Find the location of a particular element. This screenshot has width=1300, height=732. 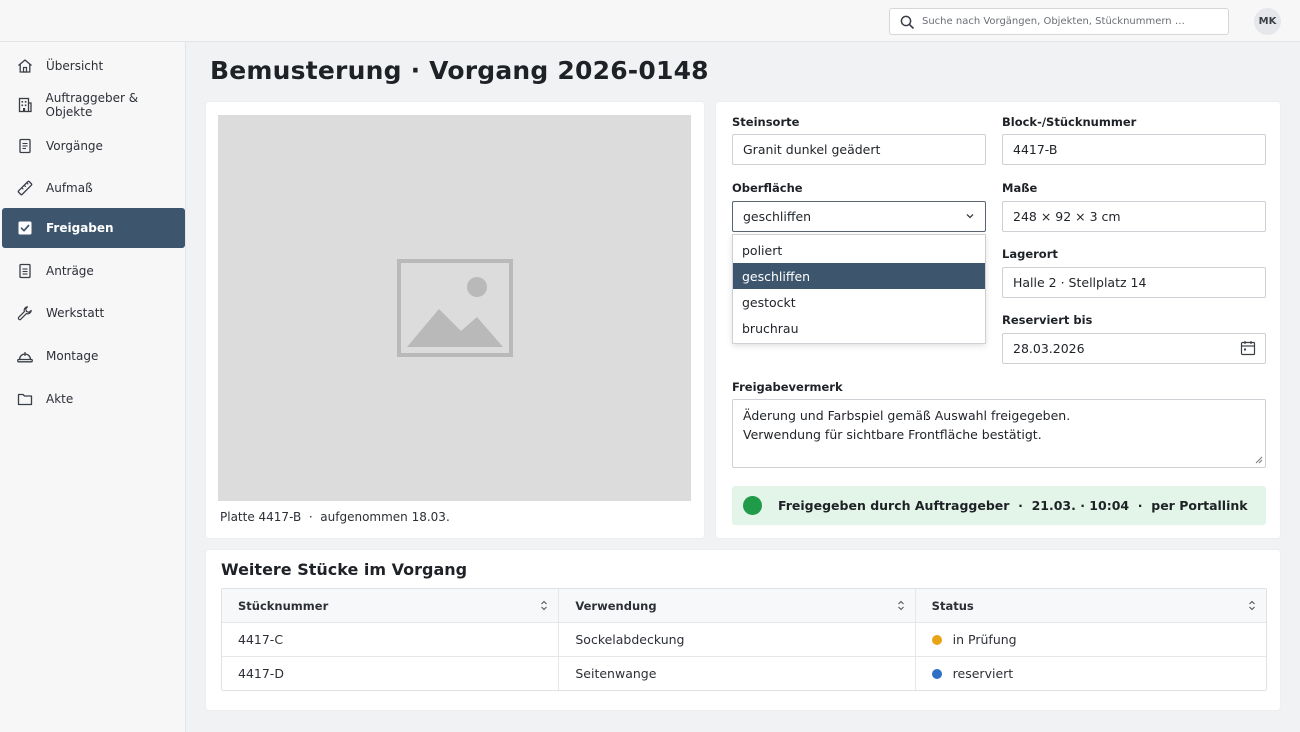

home-icon is located at coordinates (25, 66).